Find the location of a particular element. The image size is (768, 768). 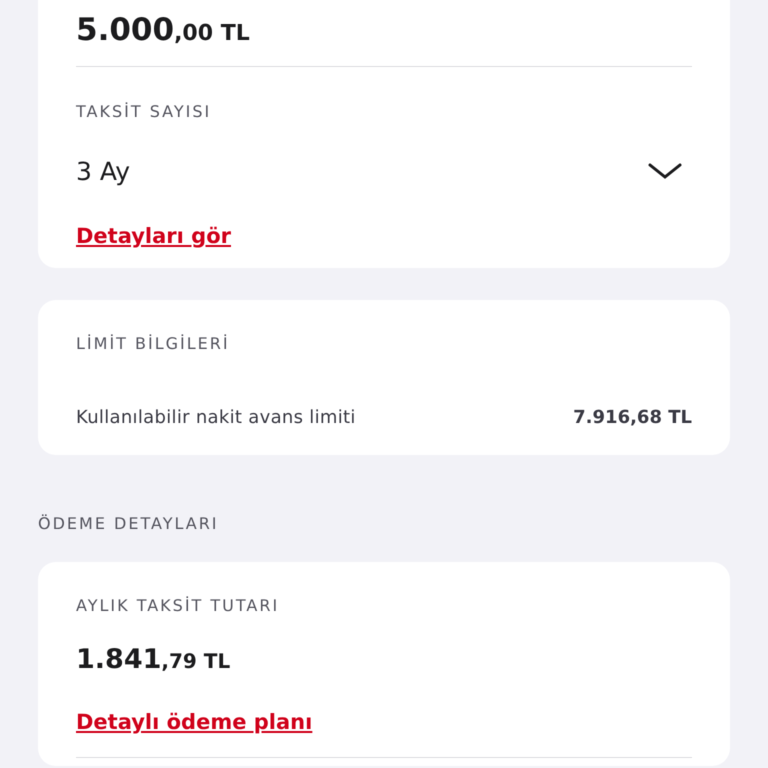

payment-plan-link: Detaylı ödeme planı is located at coordinates (194, 722).